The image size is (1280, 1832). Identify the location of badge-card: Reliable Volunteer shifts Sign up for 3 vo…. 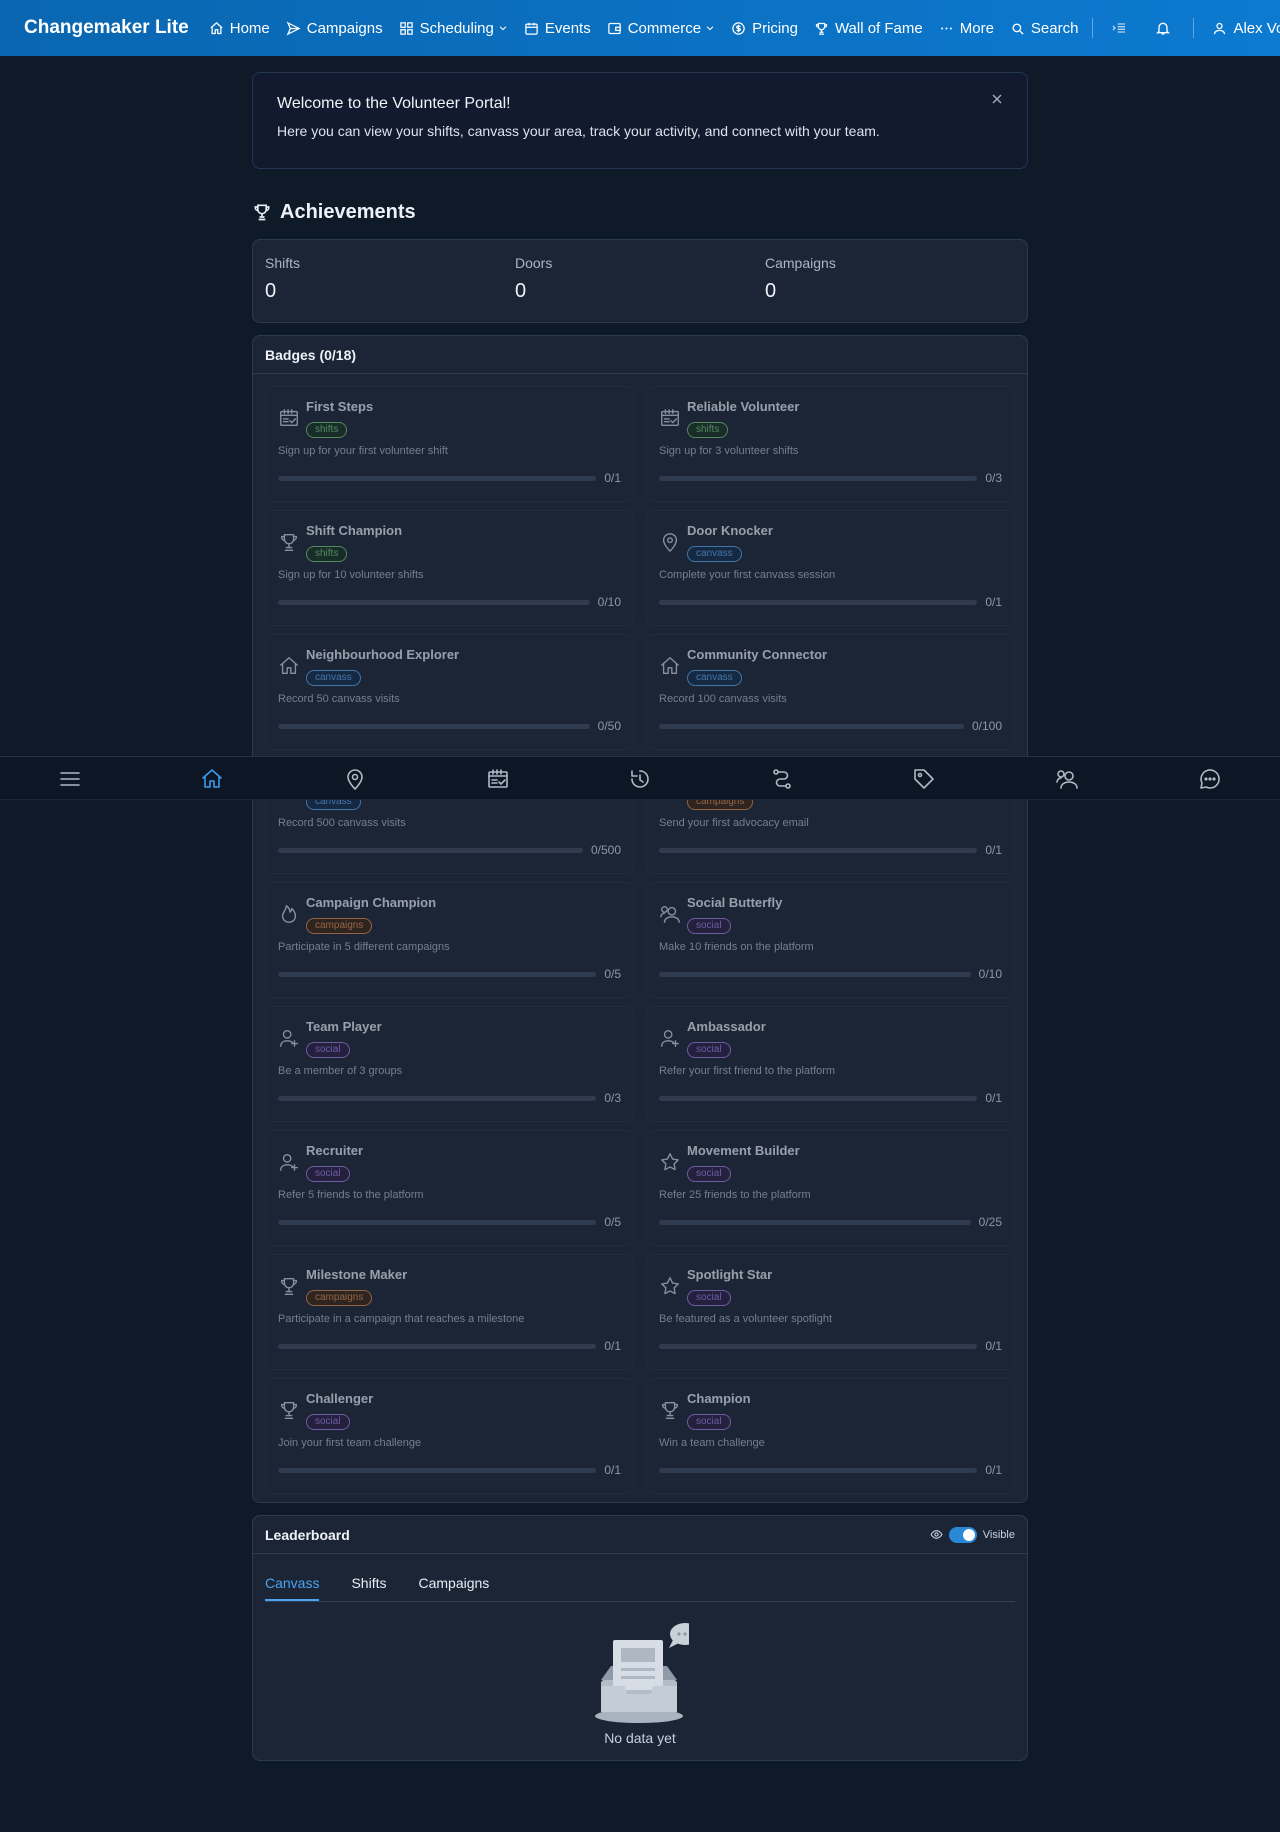
(830, 444).